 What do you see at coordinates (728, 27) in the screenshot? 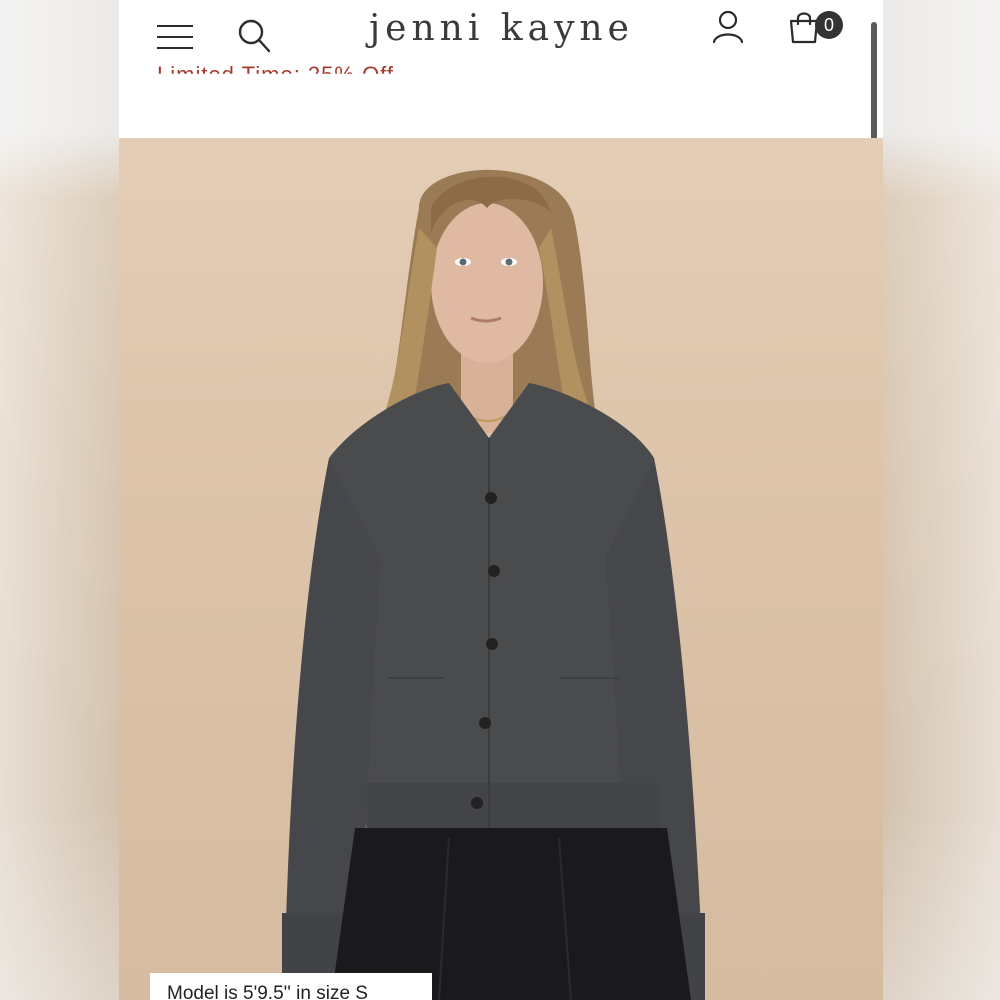
I see `user-icon` at bounding box center [728, 27].